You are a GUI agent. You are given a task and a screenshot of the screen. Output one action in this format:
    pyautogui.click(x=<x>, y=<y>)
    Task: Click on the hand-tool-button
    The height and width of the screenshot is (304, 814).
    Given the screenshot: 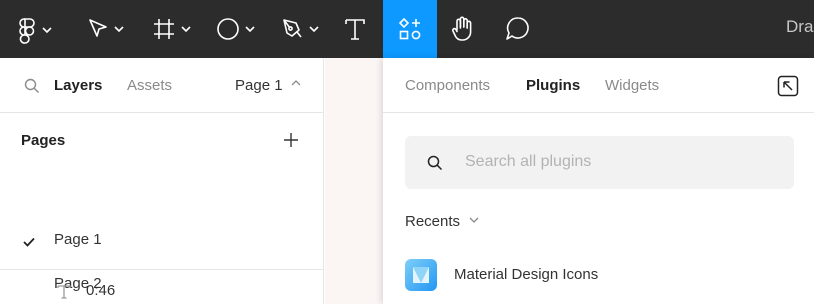 What is the action you would take?
    pyautogui.click(x=463, y=29)
    